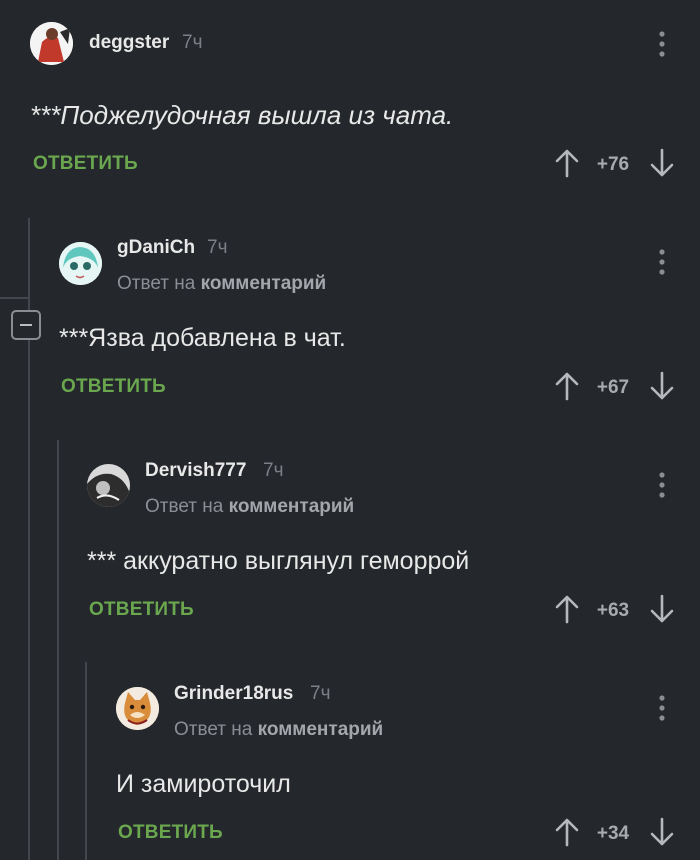 The height and width of the screenshot is (860, 700). I want to click on username: Grinder18rus, so click(233, 694).